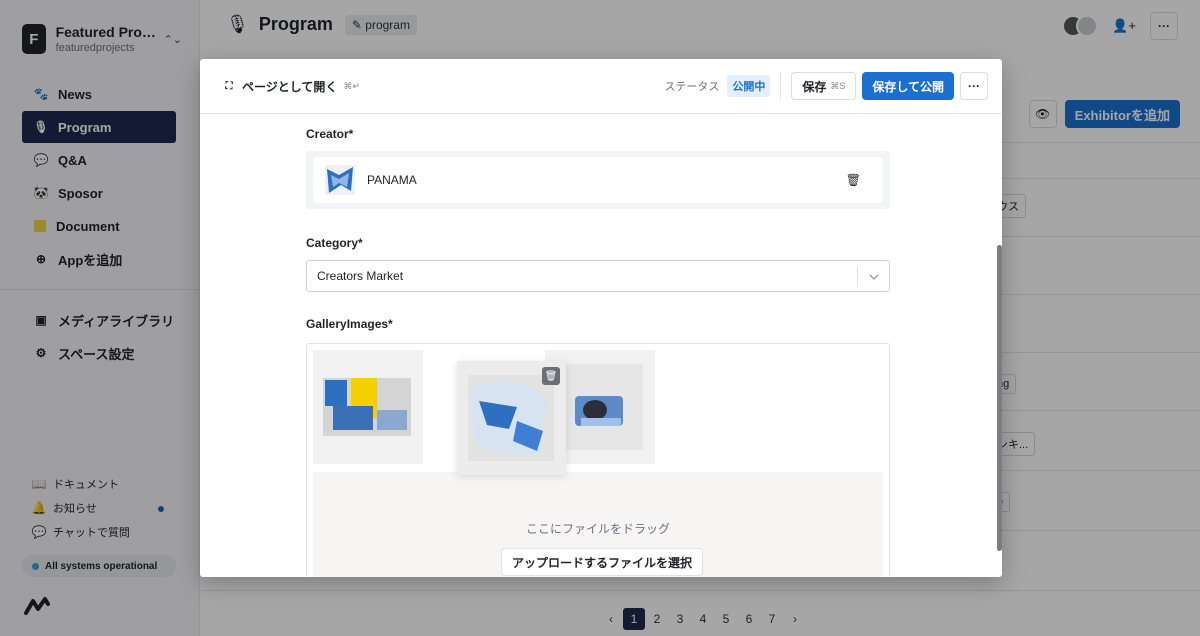 This screenshot has height=636, width=1200. I want to click on select-file-button: アップロードするファイルを選択, so click(602, 562).